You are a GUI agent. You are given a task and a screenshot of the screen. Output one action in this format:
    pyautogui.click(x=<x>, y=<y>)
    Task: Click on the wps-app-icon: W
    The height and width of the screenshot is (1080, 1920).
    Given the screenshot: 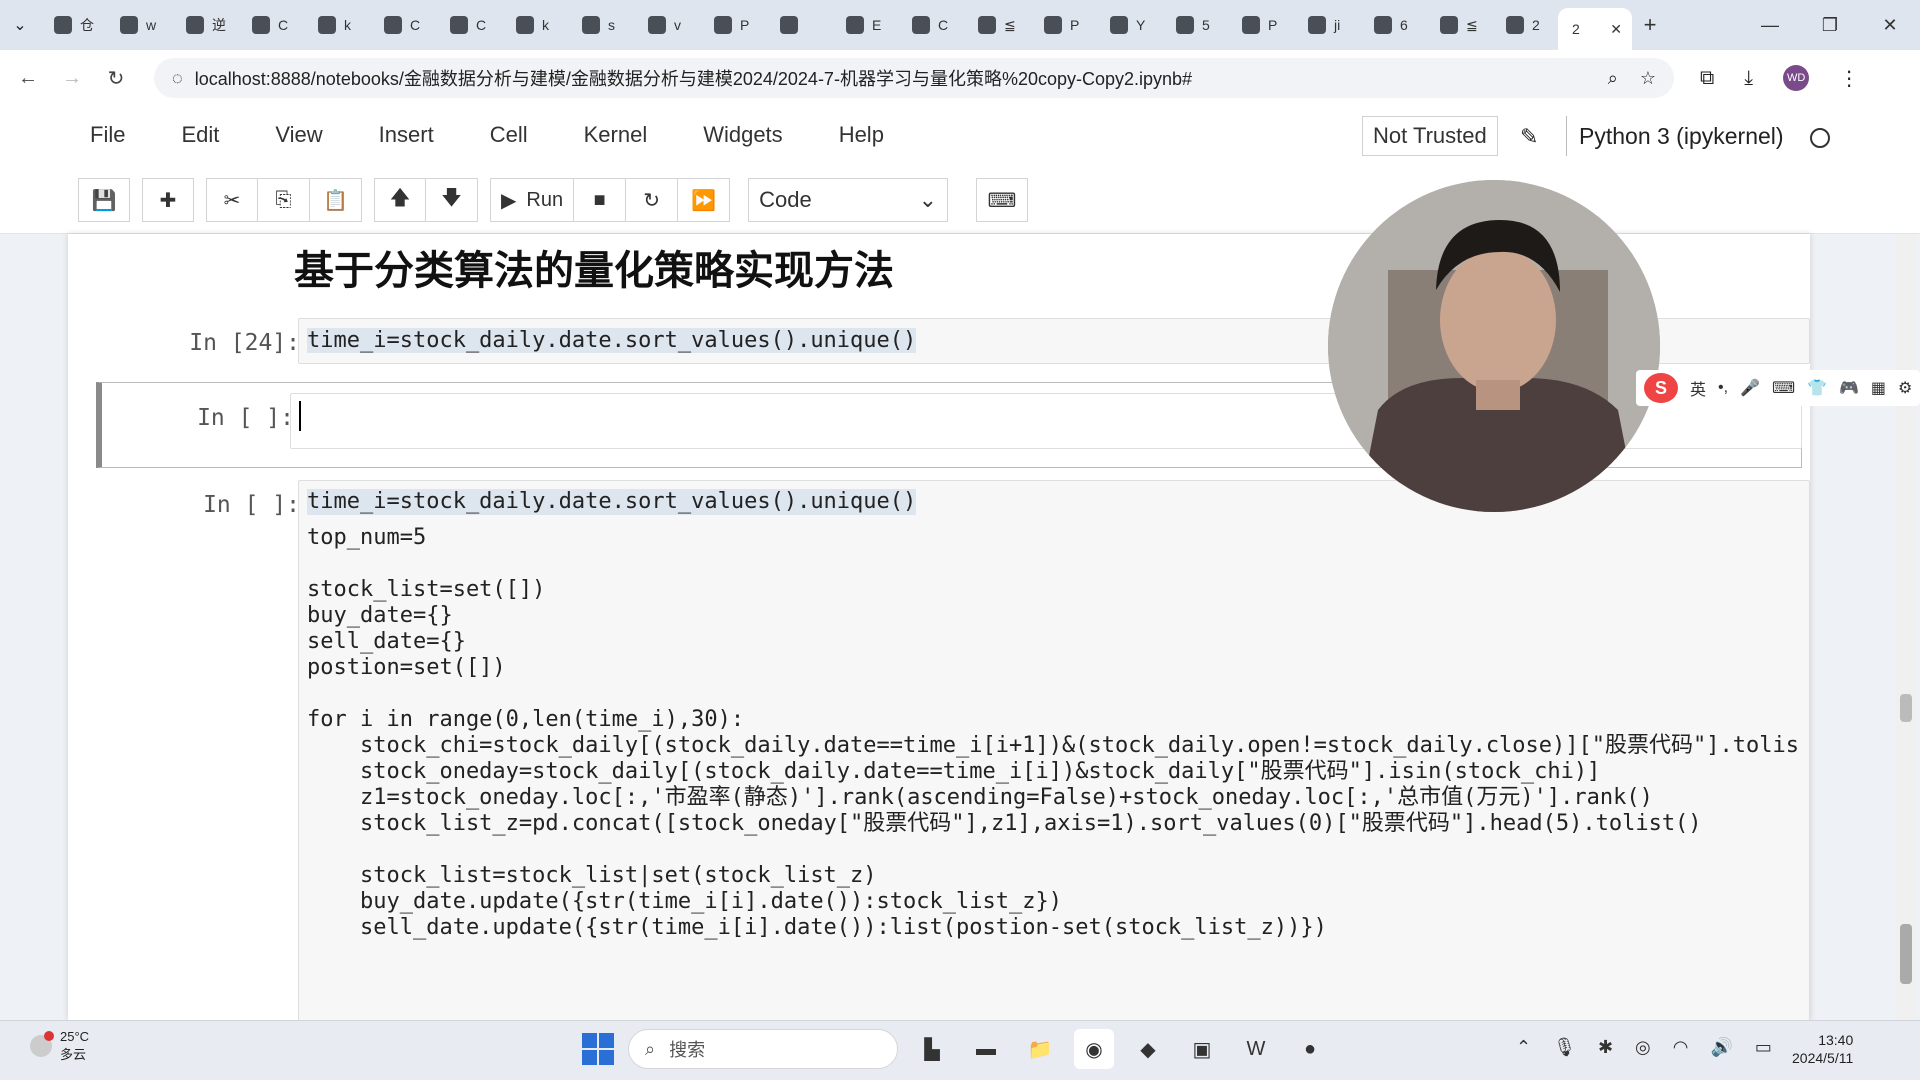 What is the action you would take?
    pyautogui.click(x=1256, y=1049)
    